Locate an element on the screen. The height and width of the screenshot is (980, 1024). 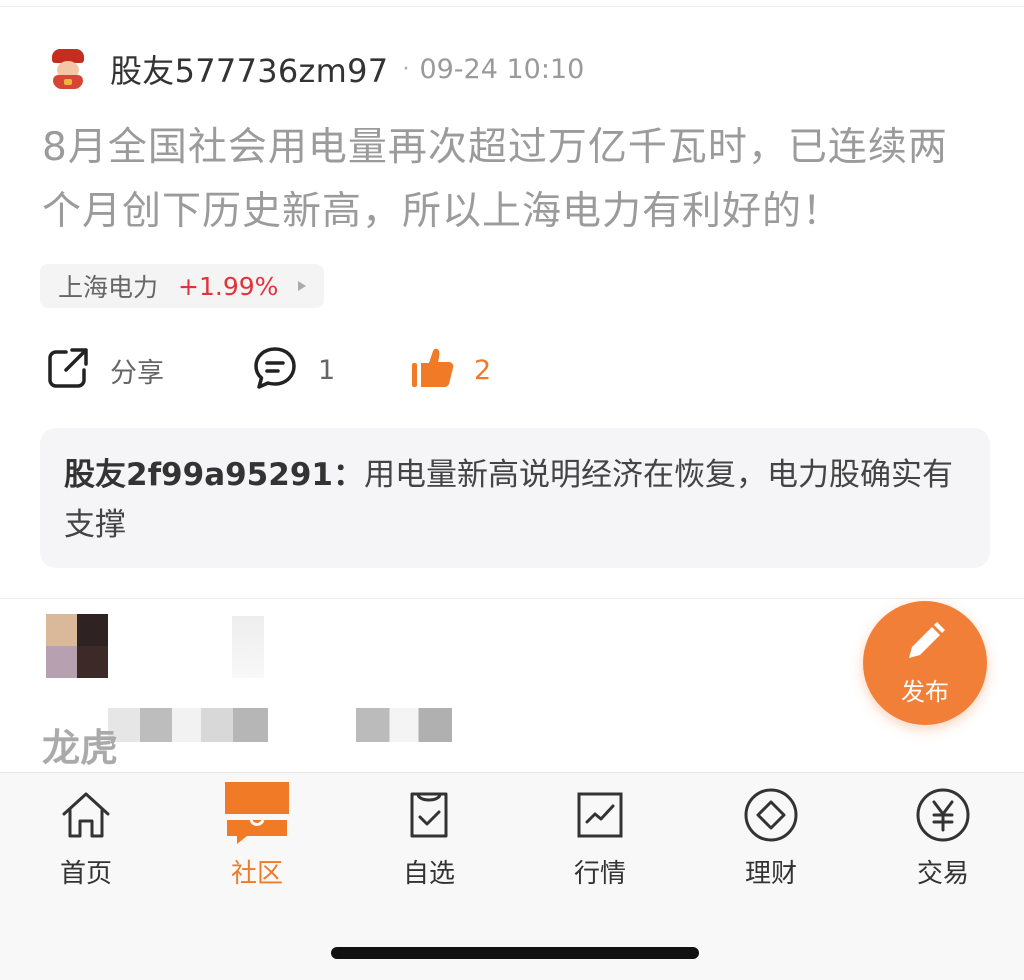
like-button: 2 is located at coordinates (450, 370).